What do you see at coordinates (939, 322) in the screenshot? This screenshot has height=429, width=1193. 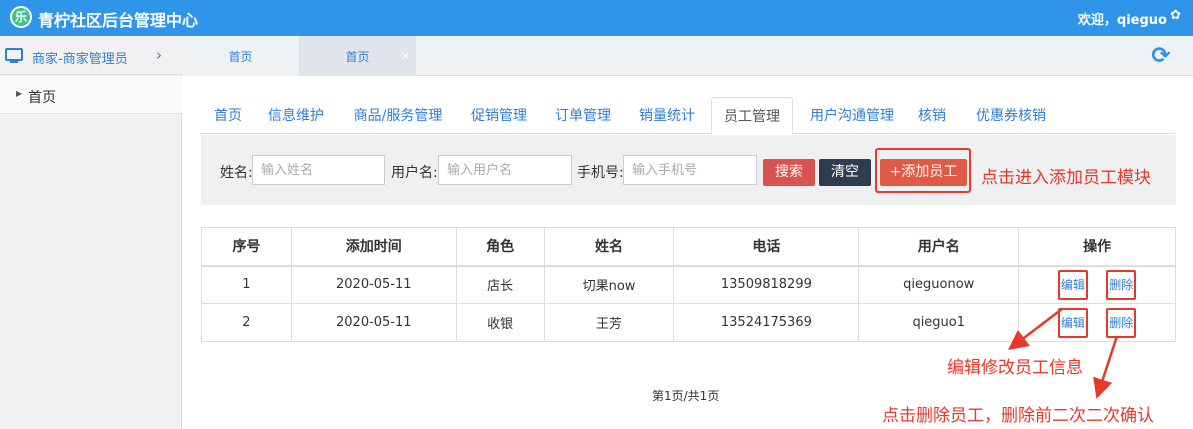 I see `cell-username: qieguo1` at bounding box center [939, 322].